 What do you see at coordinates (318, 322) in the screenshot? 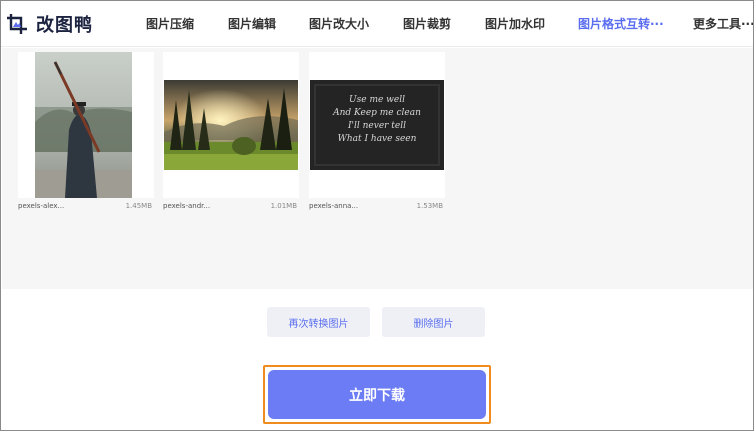
I see `convert-again-button: 再次转换图片` at bounding box center [318, 322].